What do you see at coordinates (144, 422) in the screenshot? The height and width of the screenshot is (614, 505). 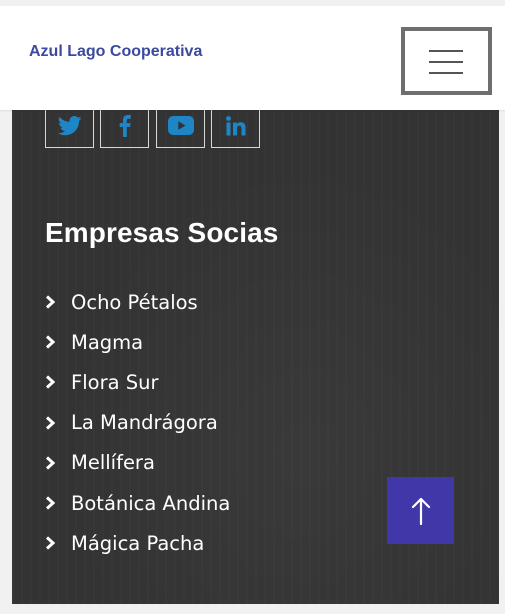 I see `partner-link: La Mandrágora` at bounding box center [144, 422].